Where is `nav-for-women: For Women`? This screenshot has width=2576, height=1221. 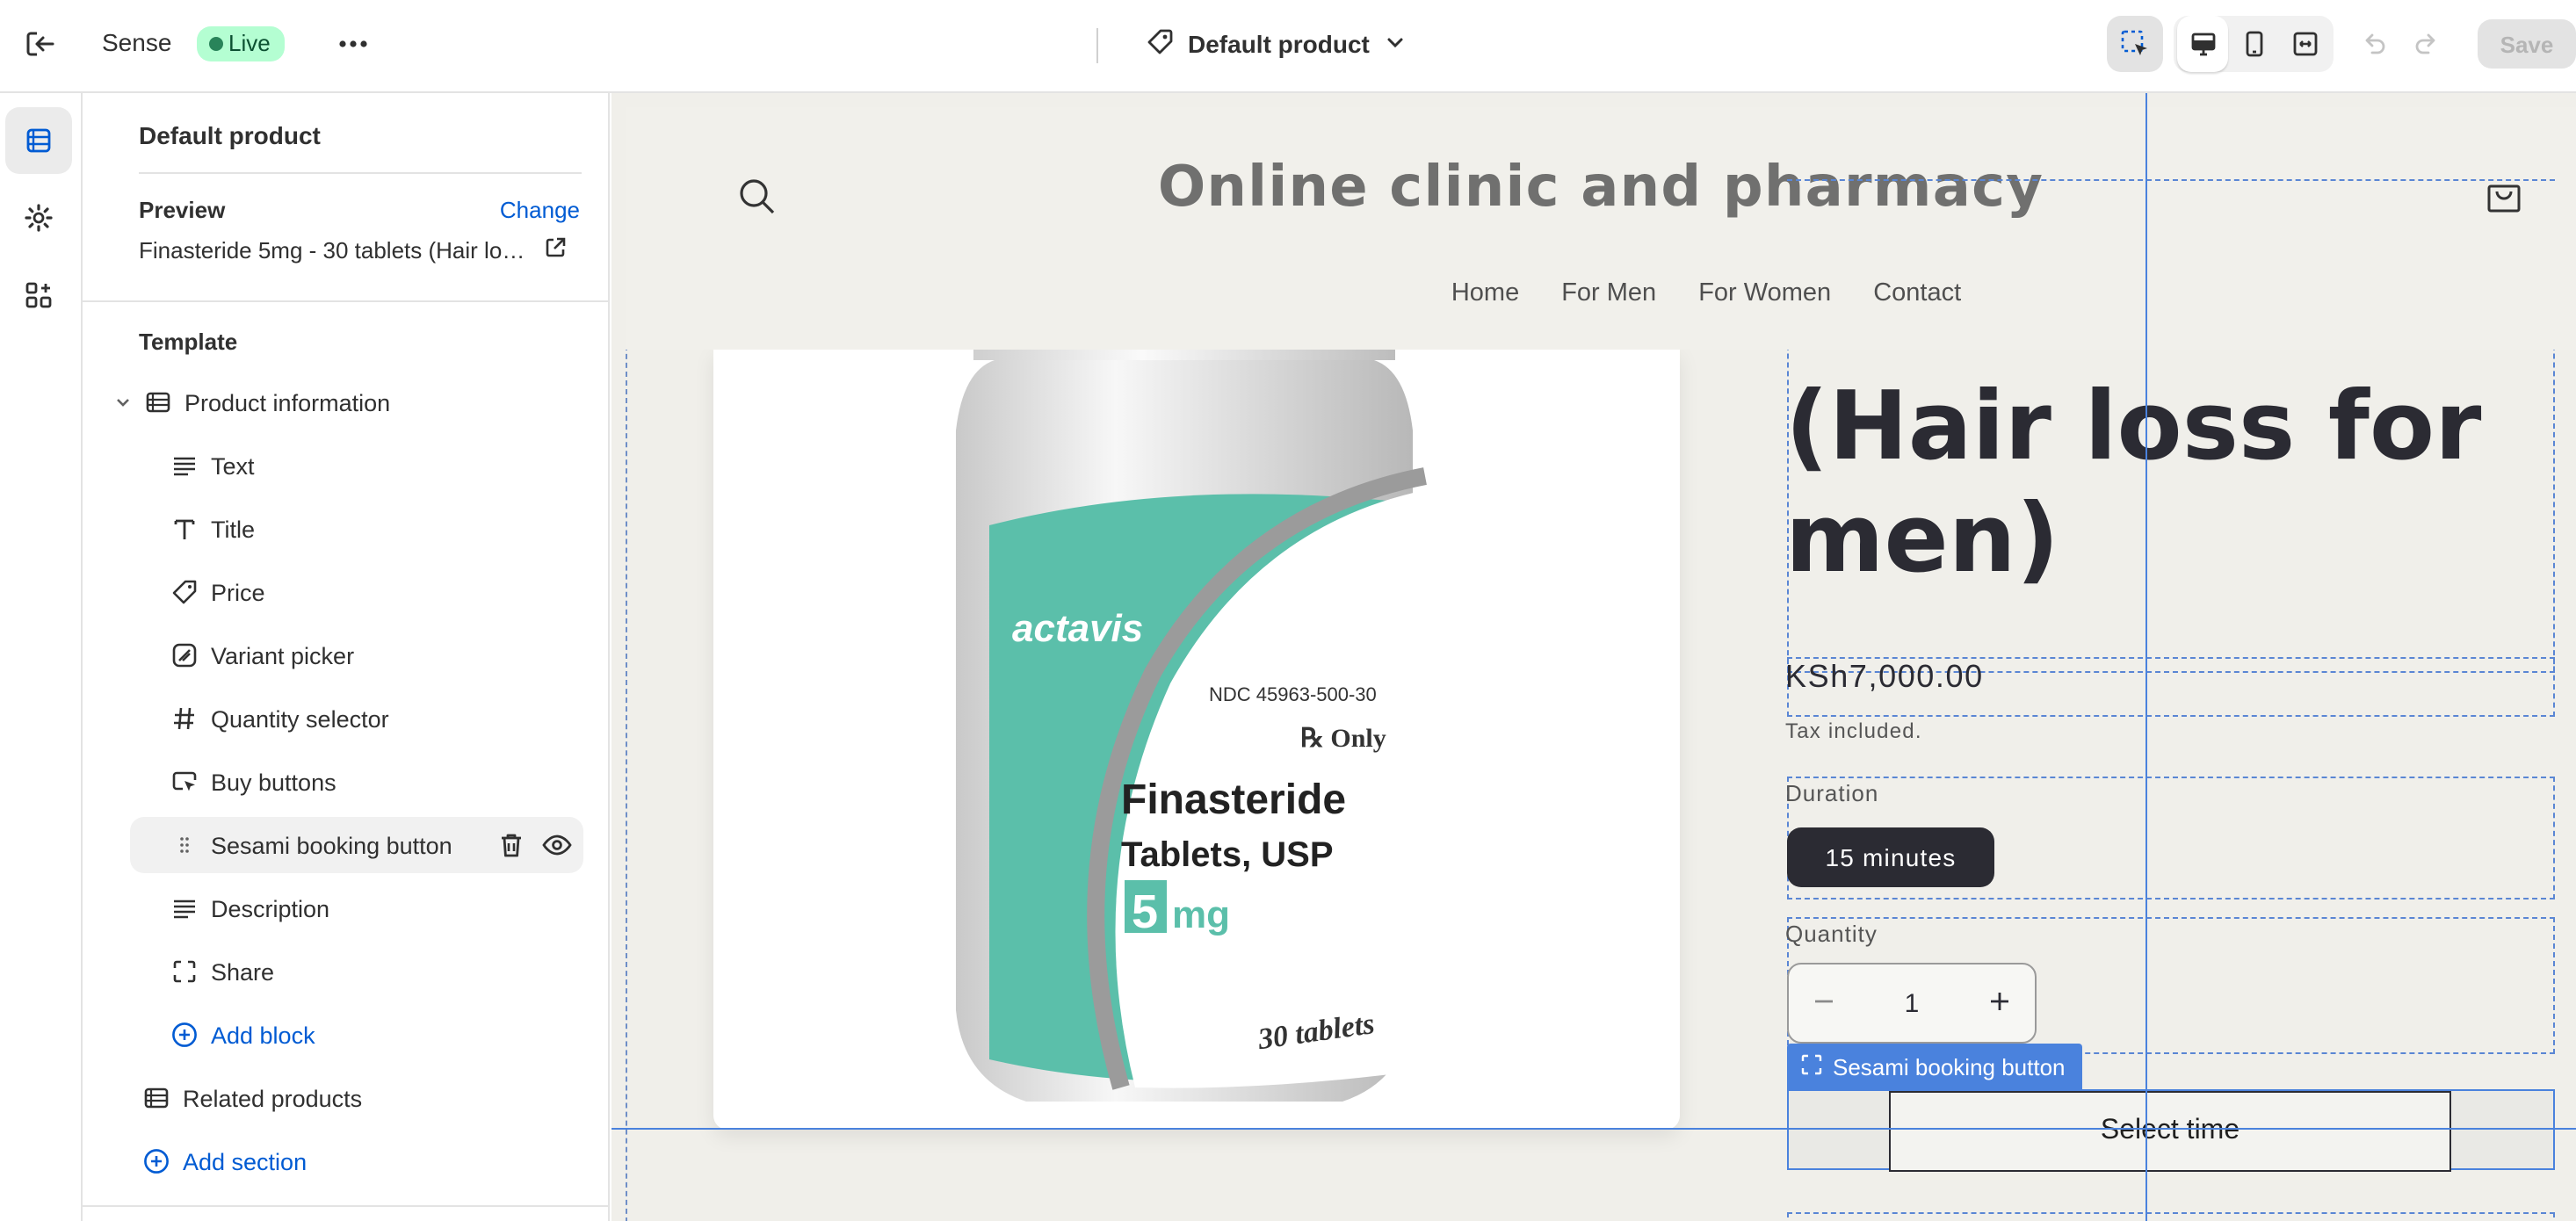 nav-for-women: For Women is located at coordinates (1764, 293).